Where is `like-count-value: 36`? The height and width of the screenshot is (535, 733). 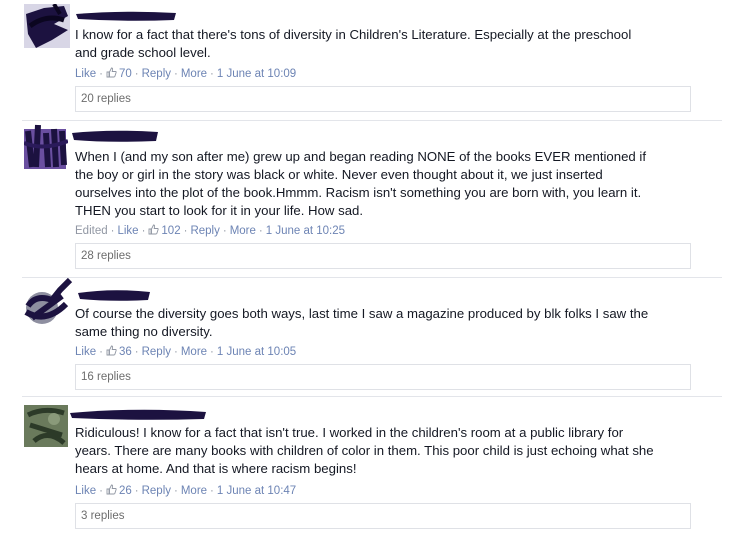 like-count-value: 36 is located at coordinates (125, 352).